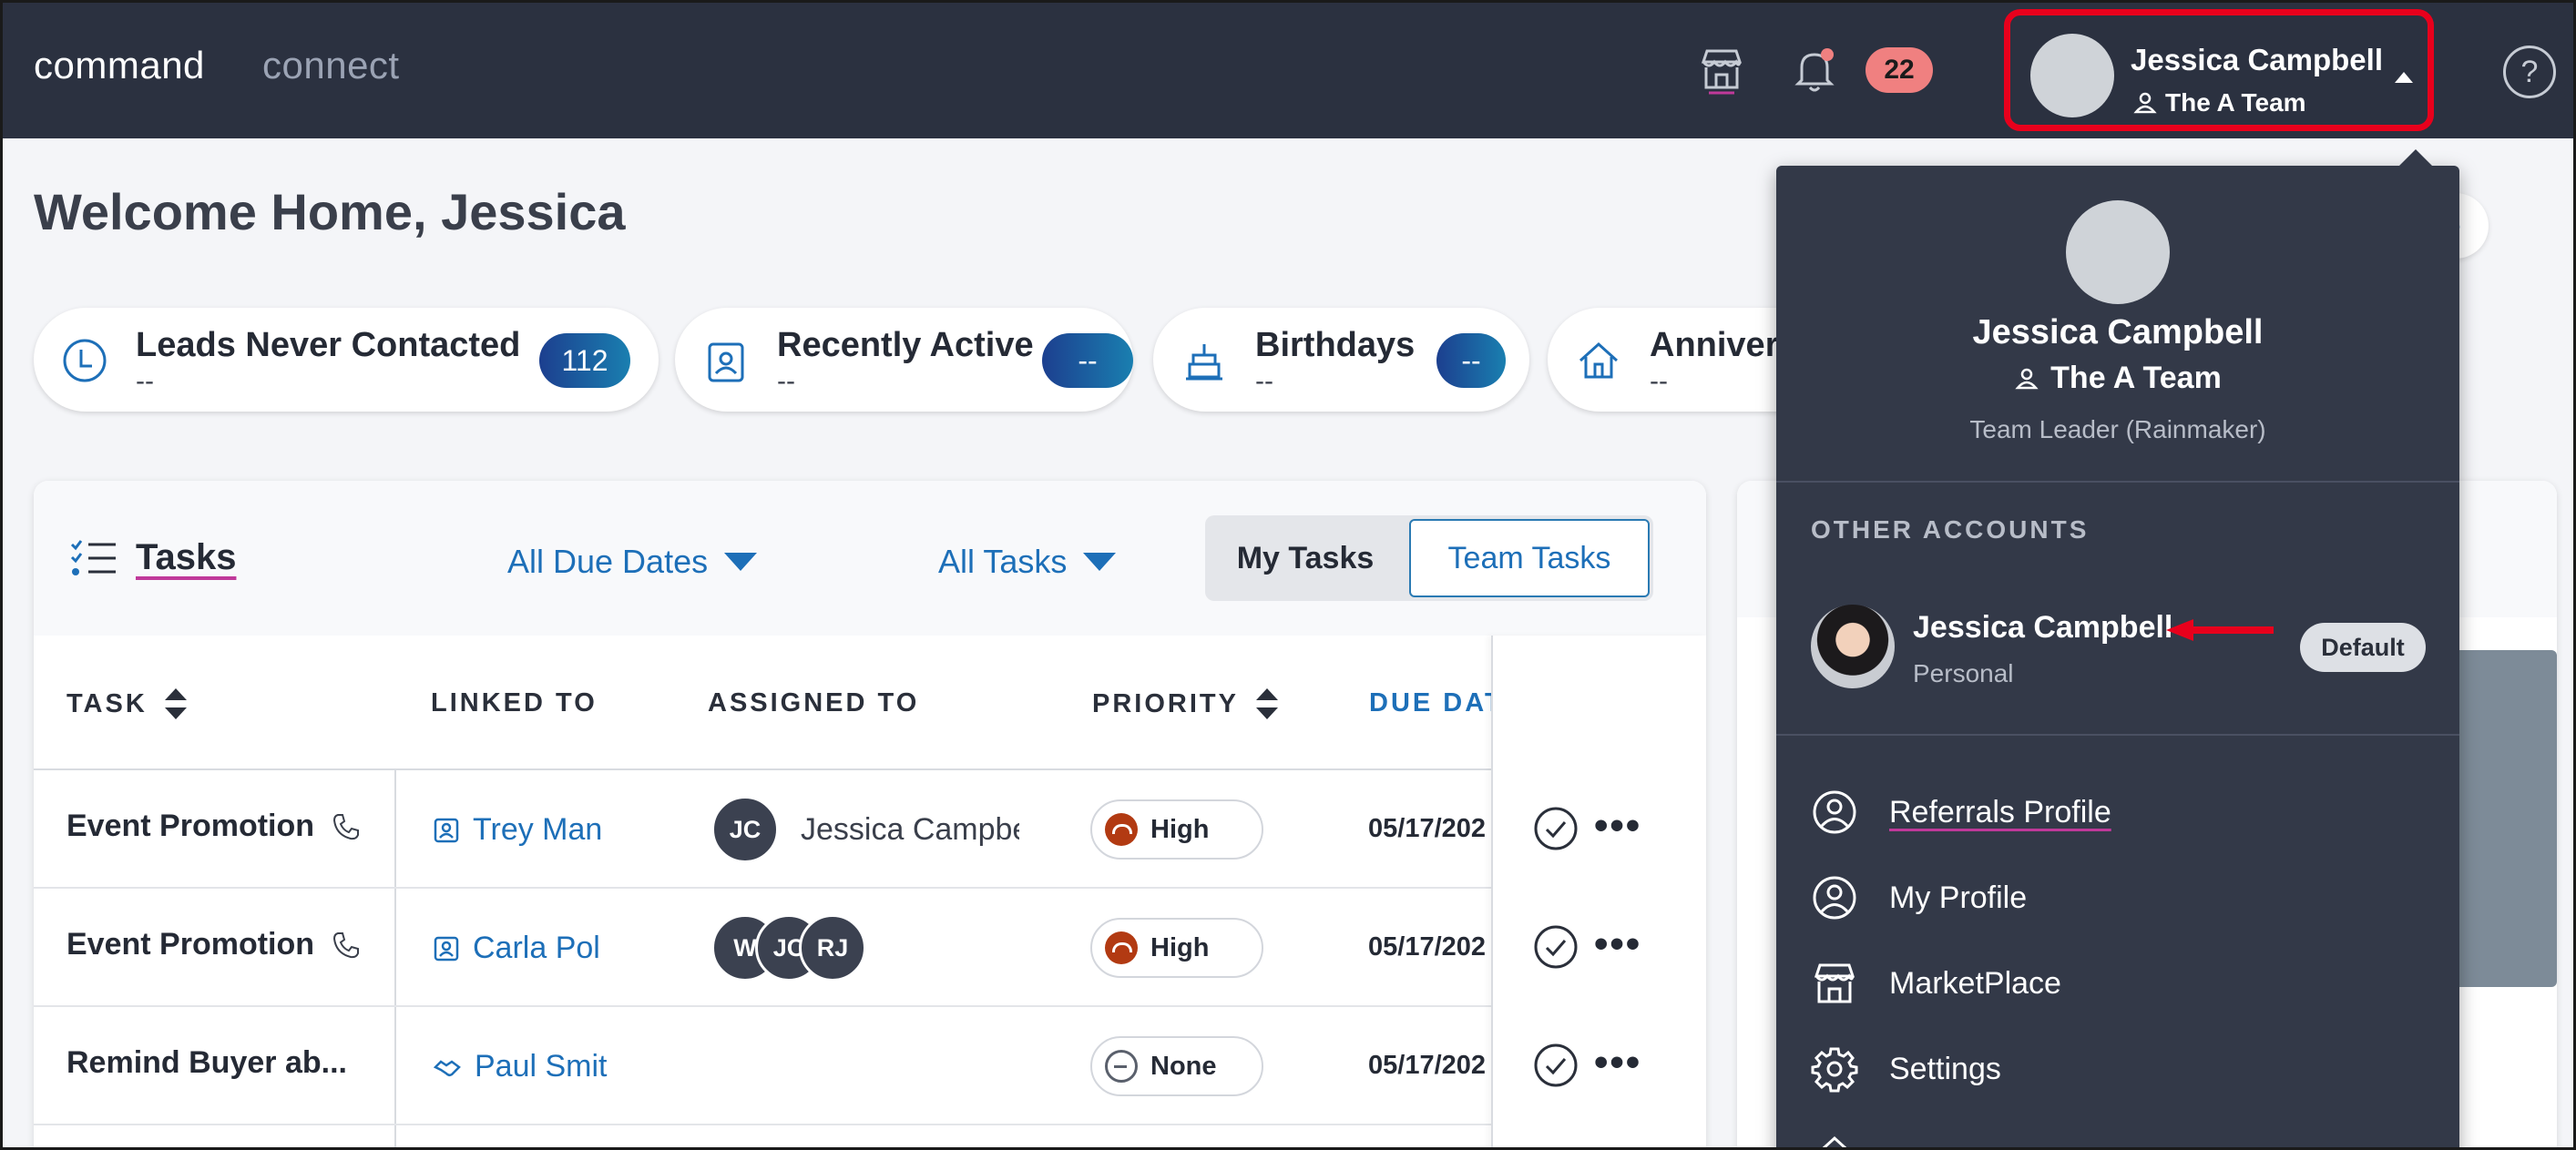 This screenshot has height=1150, width=2576. What do you see at coordinates (1936, 983) in the screenshot?
I see `menu-item-marketplace: MarketPlace` at bounding box center [1936, 983].